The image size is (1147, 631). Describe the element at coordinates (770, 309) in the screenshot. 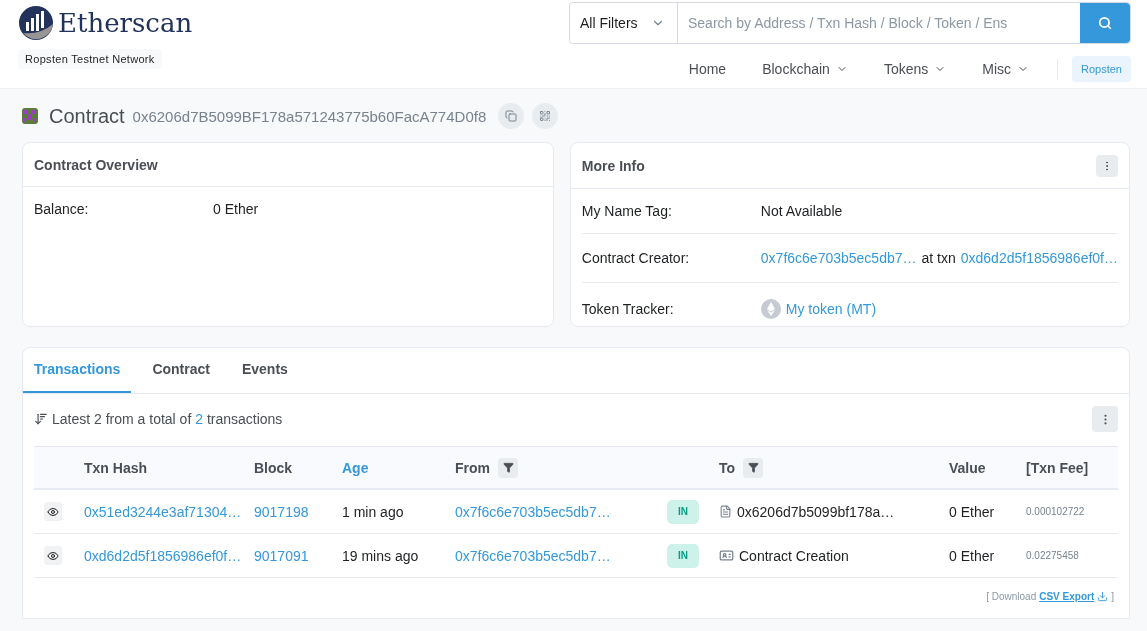

I see `token-icon` at that location.